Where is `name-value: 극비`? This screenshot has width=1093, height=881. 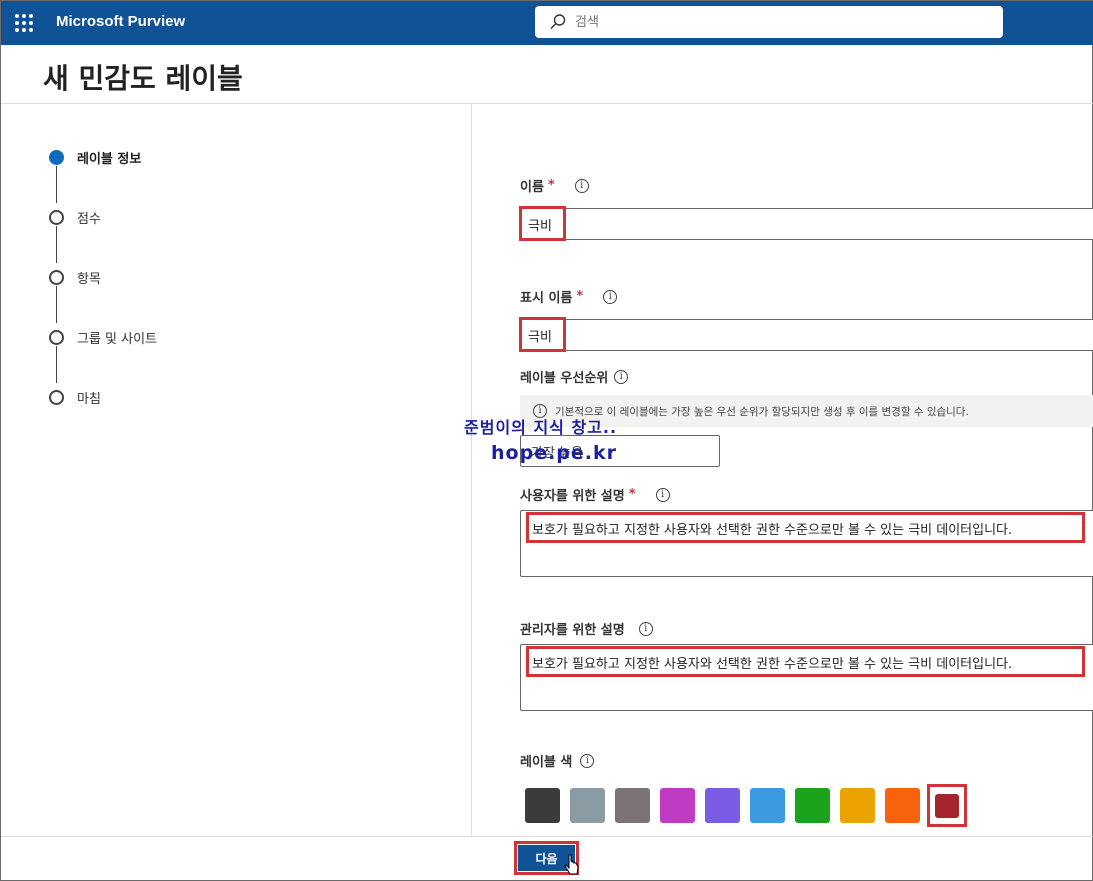 name-value: 극비 is located at coordinates (540, 226).